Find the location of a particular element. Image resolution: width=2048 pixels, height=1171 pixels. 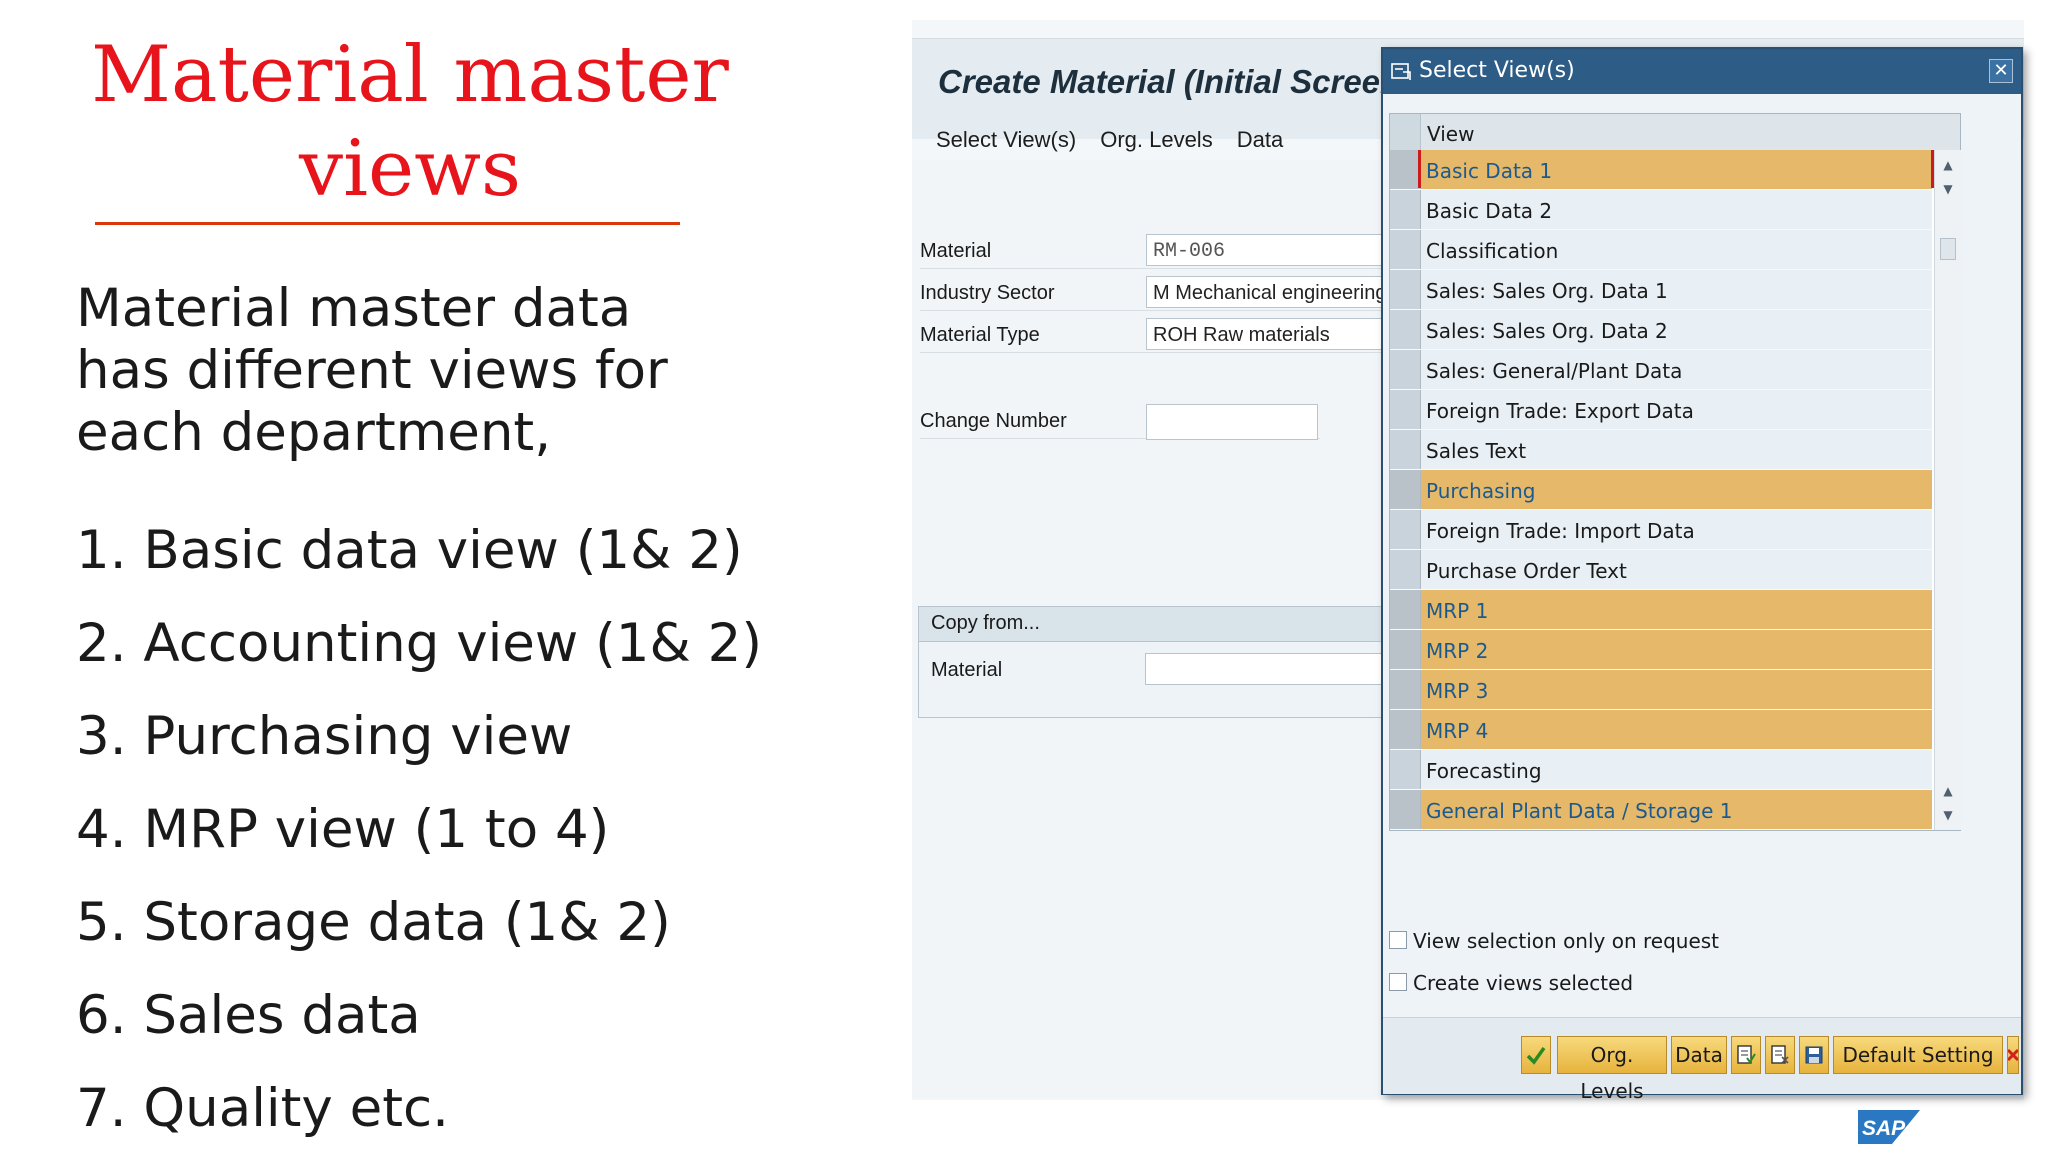

view-list-item: 1. Basic data view (1& 2) is located at coordinates (409, 550).